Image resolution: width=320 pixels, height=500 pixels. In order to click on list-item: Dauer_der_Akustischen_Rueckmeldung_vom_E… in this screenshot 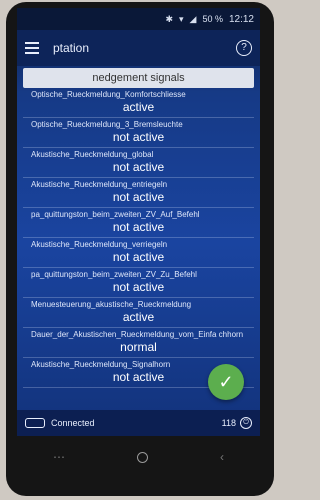, I will do `click(138, 343)`.